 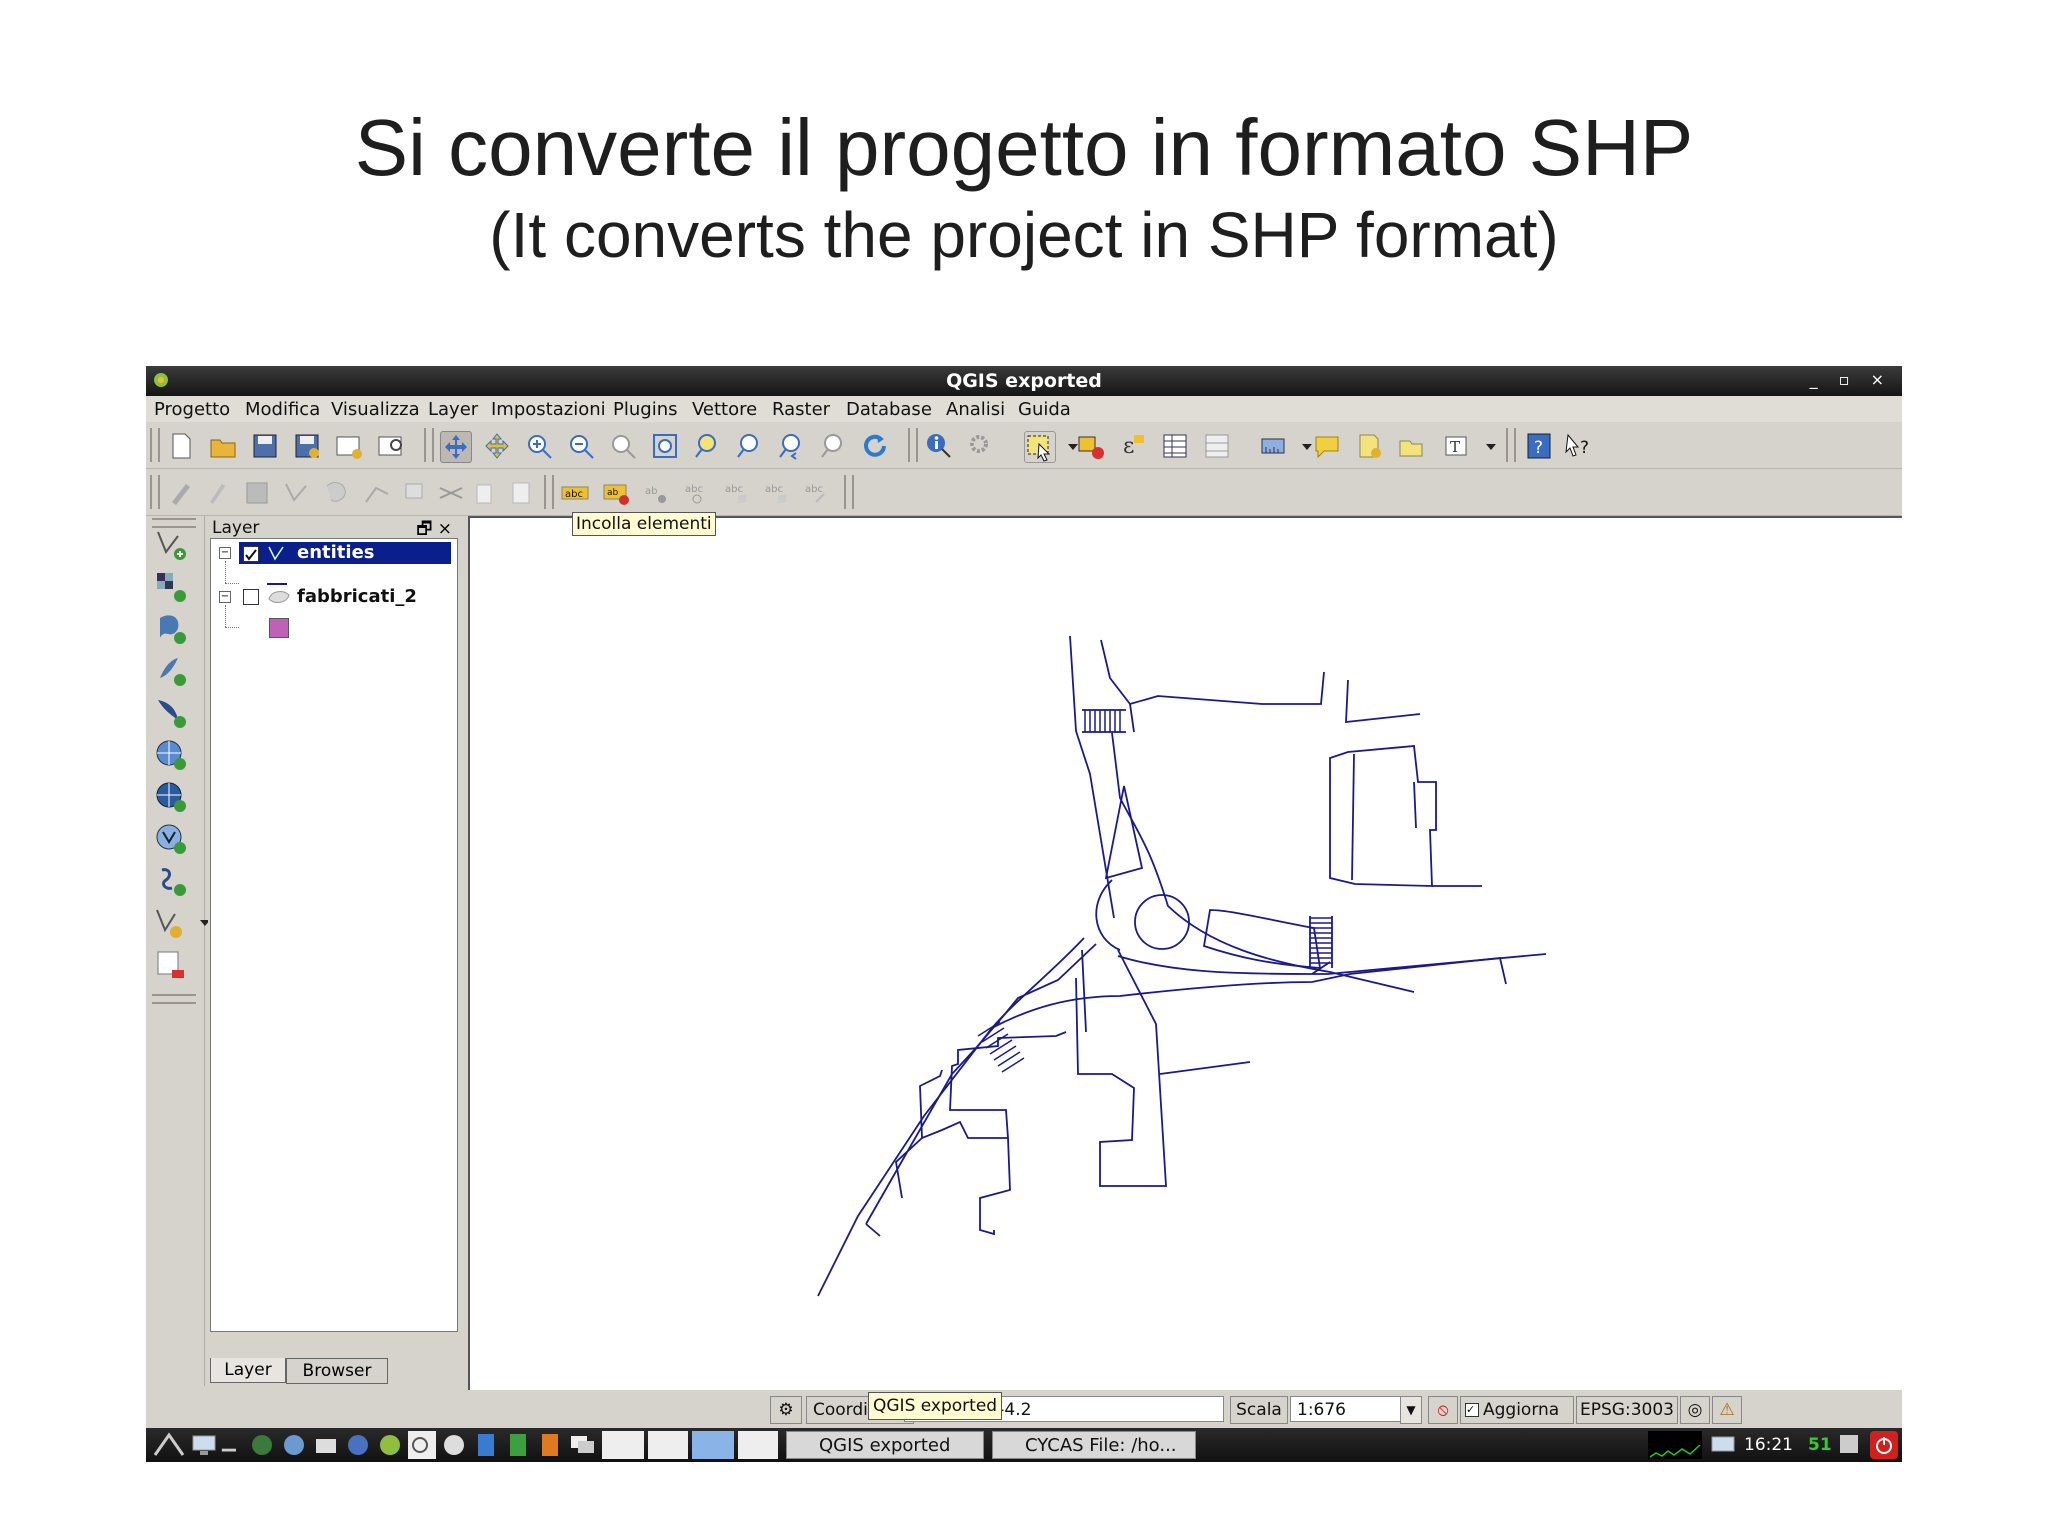 I want to click on identify-icon, so click(x=939, y=446).